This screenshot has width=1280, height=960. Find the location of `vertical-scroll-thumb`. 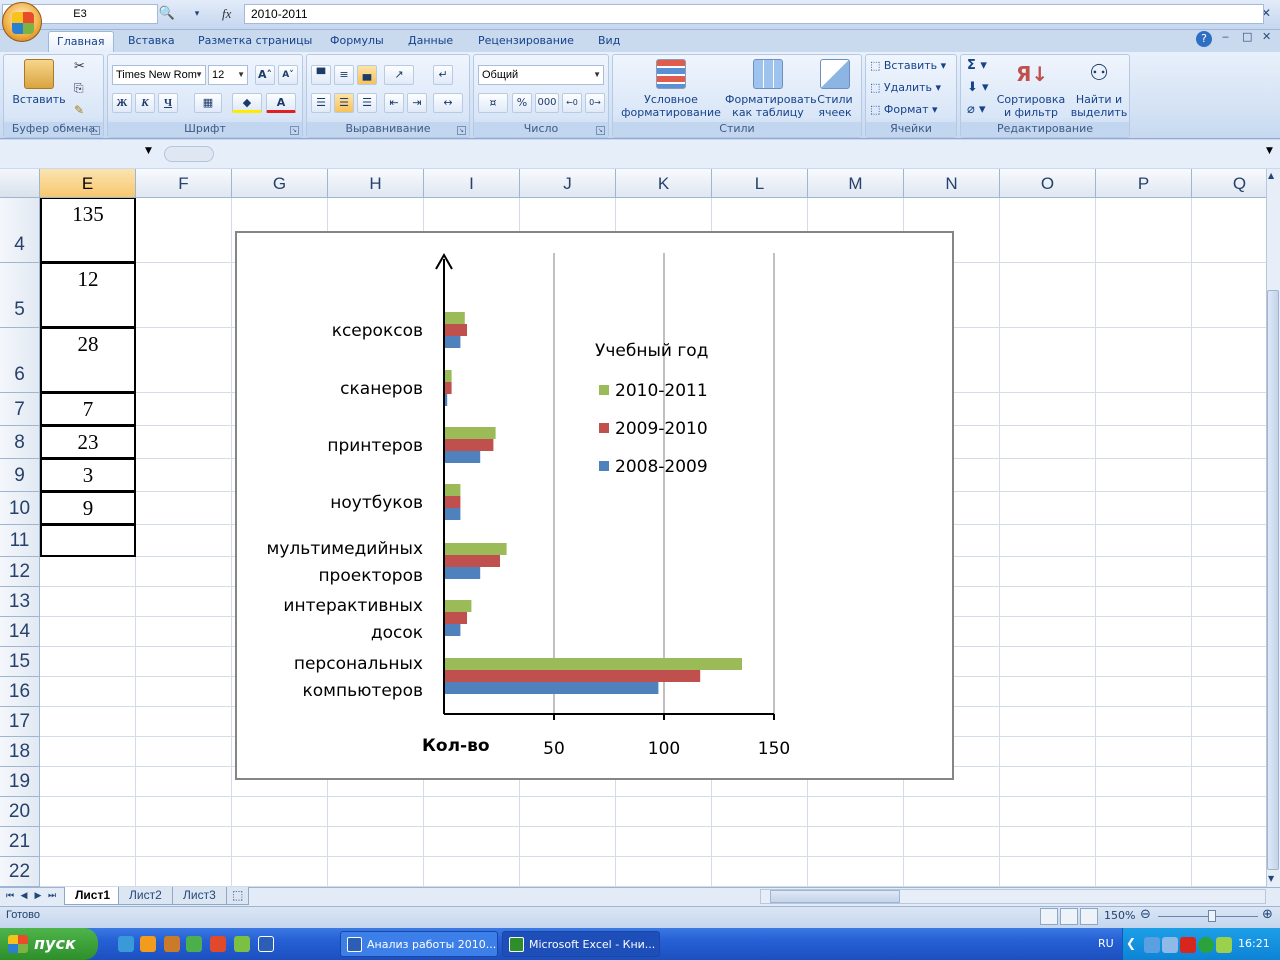

vertical-scroll-thumb is located at coordinates (1273, 580).